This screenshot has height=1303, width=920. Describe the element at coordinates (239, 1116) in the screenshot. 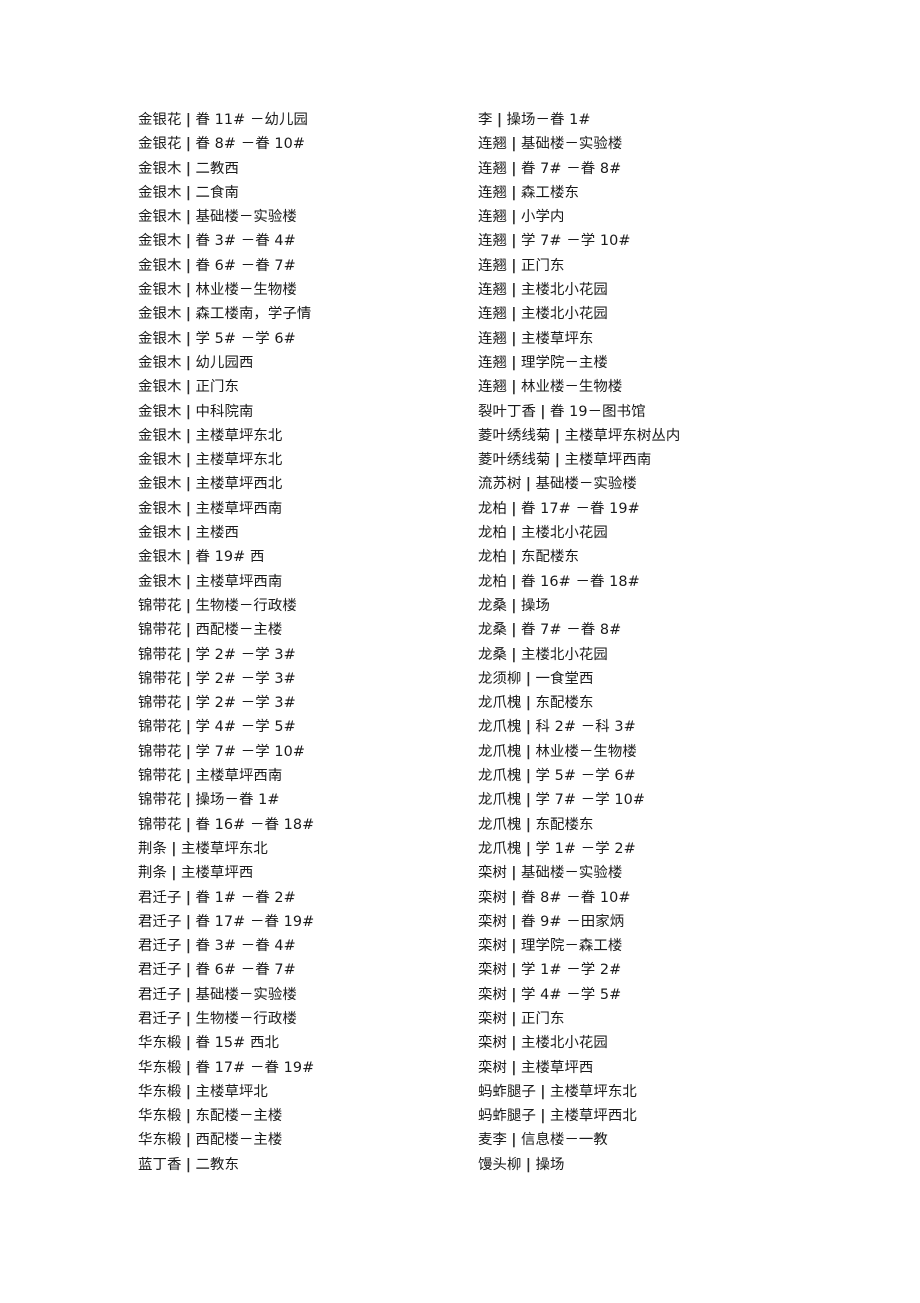

I see `plant-location: 东配楼－主楼` at that location.